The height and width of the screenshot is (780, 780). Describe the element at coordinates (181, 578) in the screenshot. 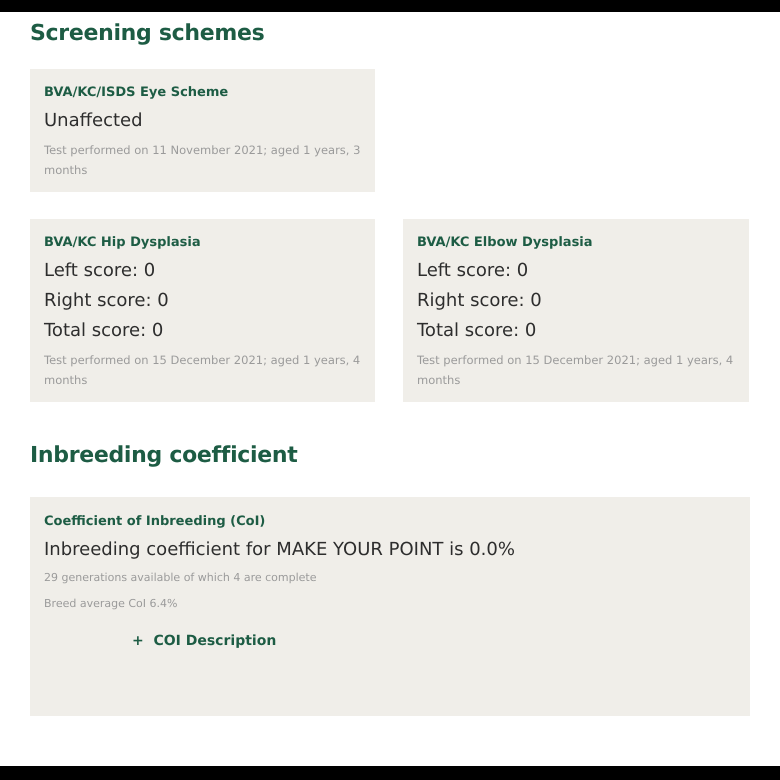

I see `info-text: 29 generations available of which 4 are complete` at that location.